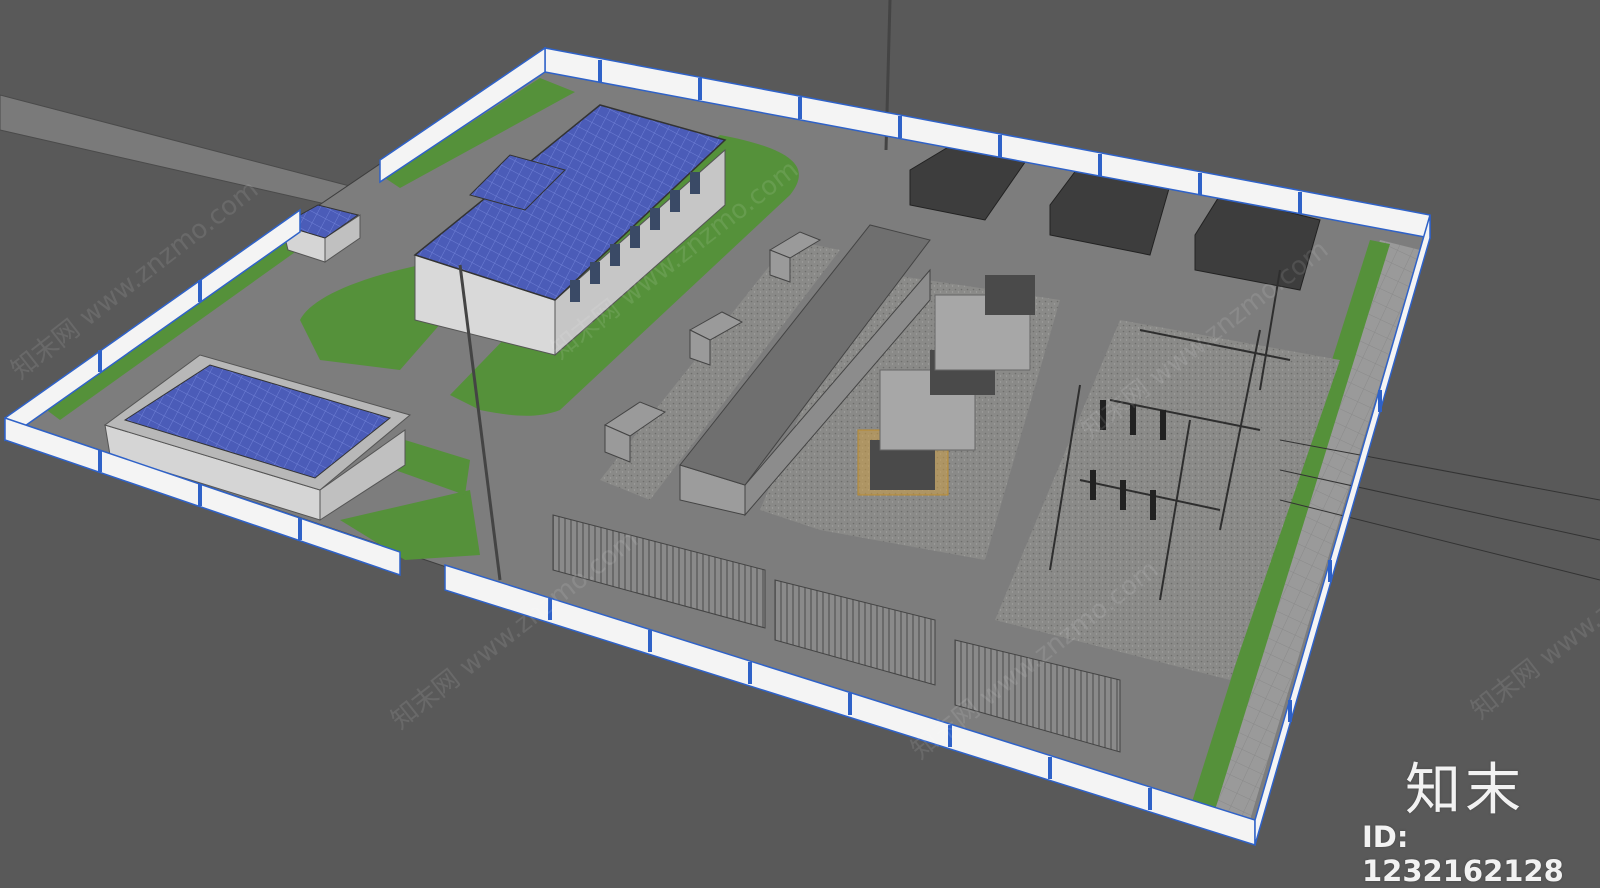 Image resolution: width=1600 pixels, height=888 pixels. Describe the element at coordinates (1463, 854) in the screenshot. I see `watermark-id: ID: 1232162128` at that location.